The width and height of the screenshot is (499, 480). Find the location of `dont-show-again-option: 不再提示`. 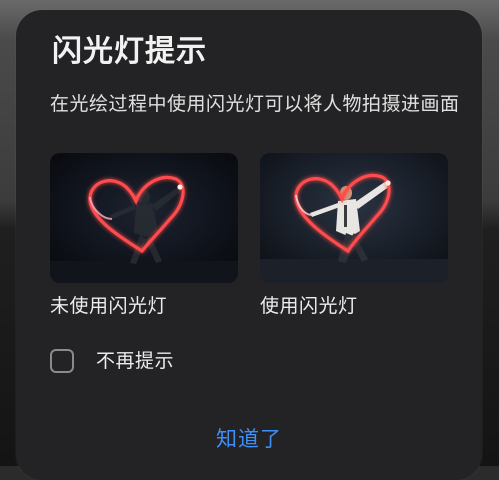

dont-show-again-option: 不再提示 is located at coordinates (112, 361).